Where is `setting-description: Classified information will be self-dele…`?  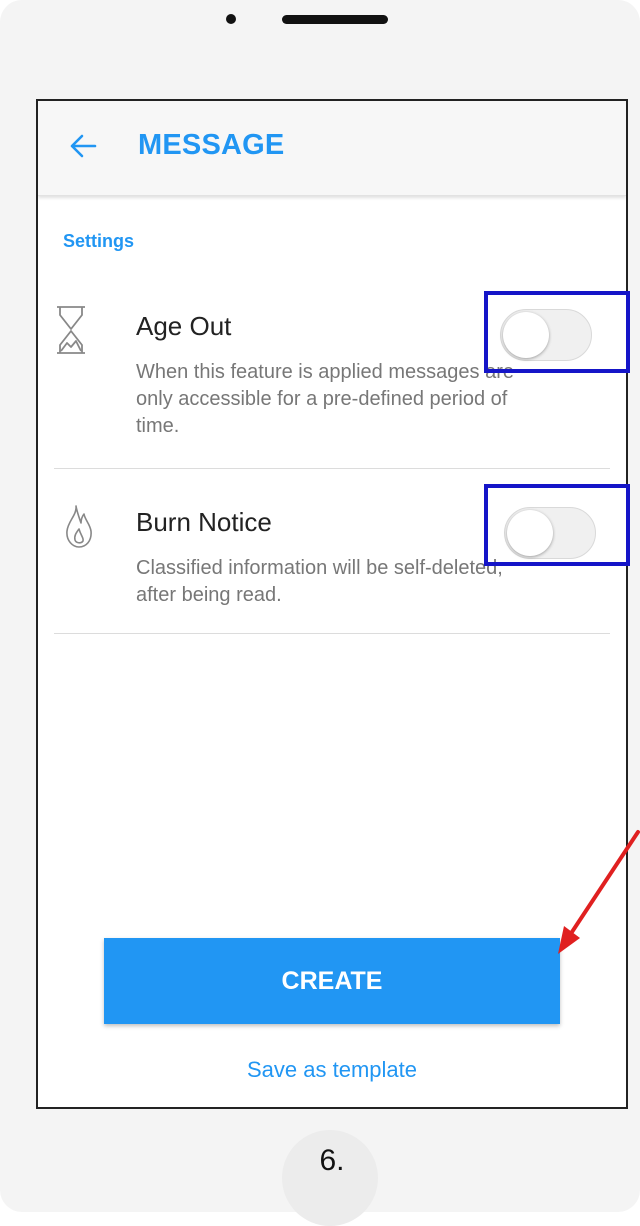
setting-description: Classified information will be self-dele… is located at coordinates (319, 581).